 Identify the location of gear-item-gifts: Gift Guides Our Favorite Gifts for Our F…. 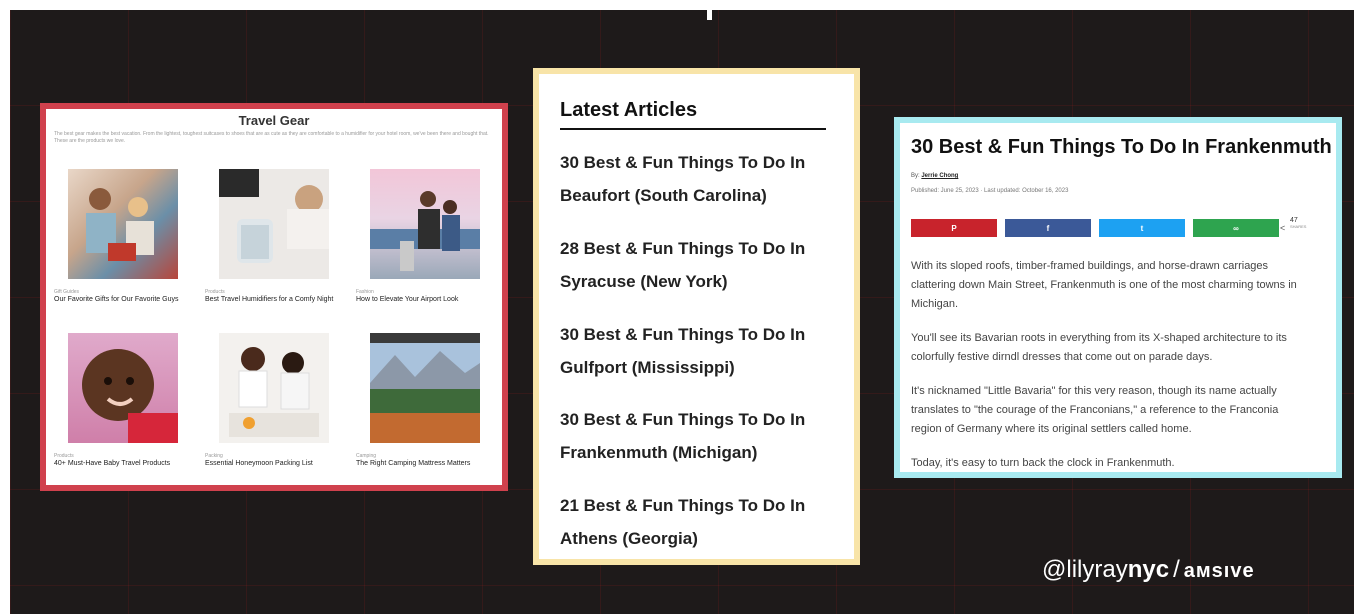
(124, 236).